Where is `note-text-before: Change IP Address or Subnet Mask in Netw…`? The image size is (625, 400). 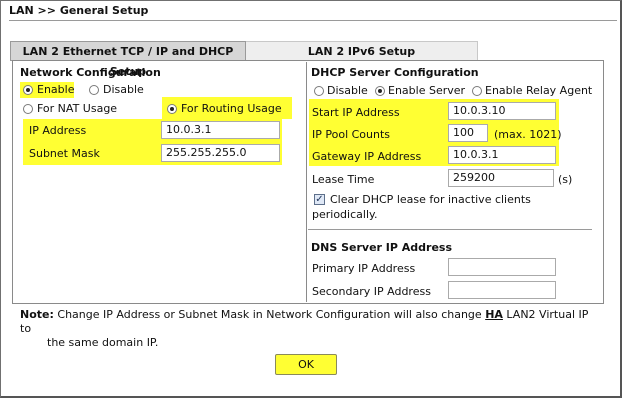 note-text-before: Change IP Address or Subnet Mask in Netw… is located at coordinates (269, 314).